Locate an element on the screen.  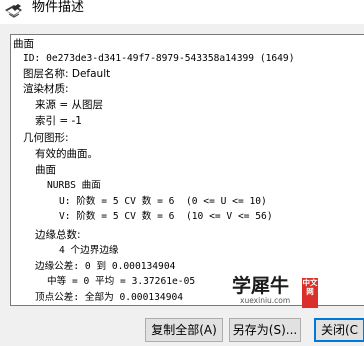
watermark-logo: 学犀牛 xuexiniu.com is located at coordinates (272, 291).